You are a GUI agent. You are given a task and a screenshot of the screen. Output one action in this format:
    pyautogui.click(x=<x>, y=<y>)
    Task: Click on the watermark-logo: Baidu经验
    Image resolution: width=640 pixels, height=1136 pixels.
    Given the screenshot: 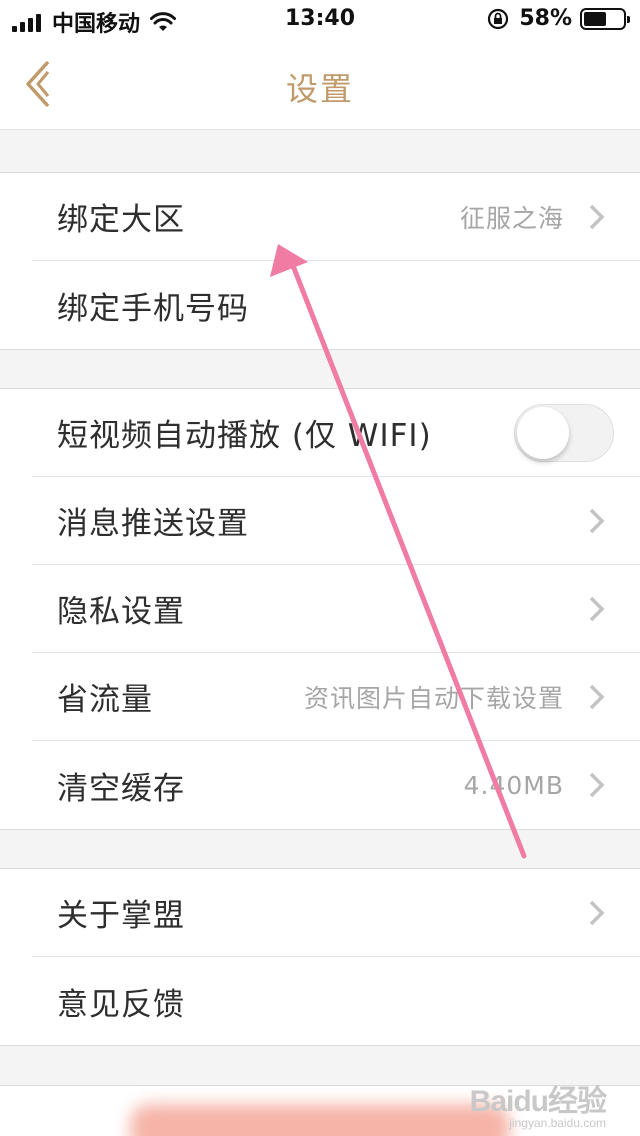 What is the action you would take?
    pyautogui.click(x=538, y=1101)
    